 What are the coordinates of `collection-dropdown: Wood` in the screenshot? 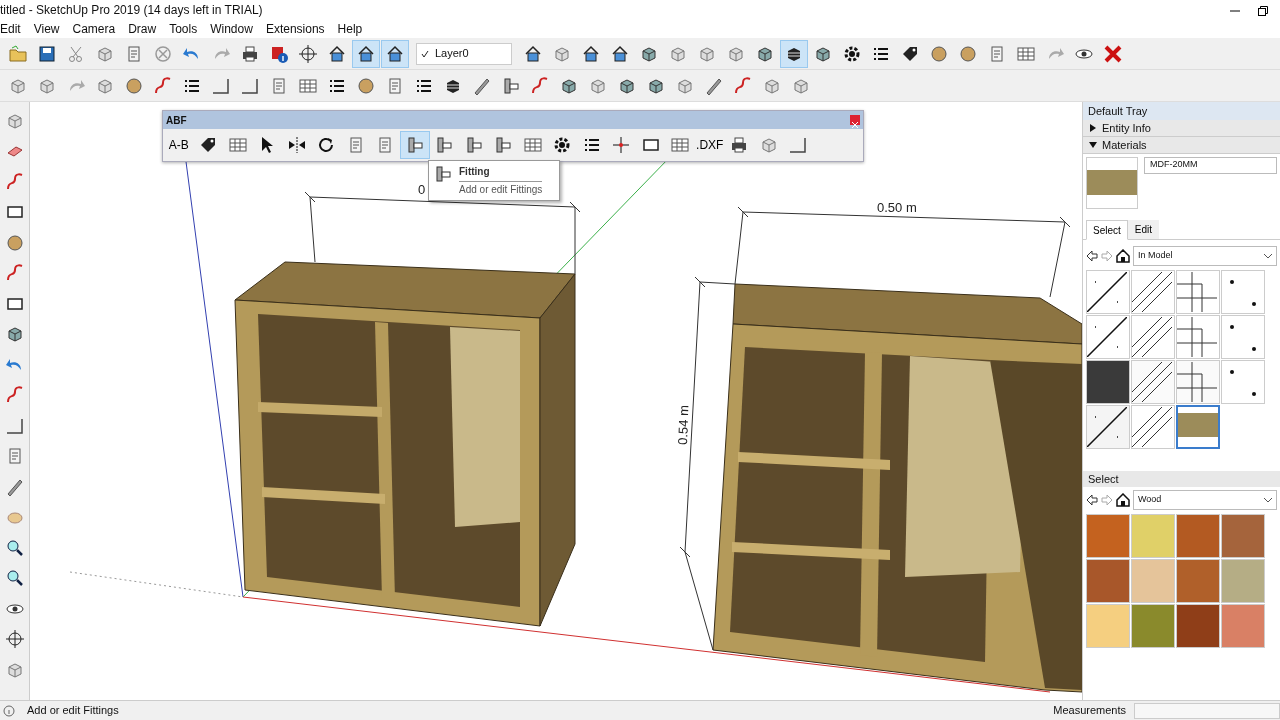 It's located at (1205, 500).